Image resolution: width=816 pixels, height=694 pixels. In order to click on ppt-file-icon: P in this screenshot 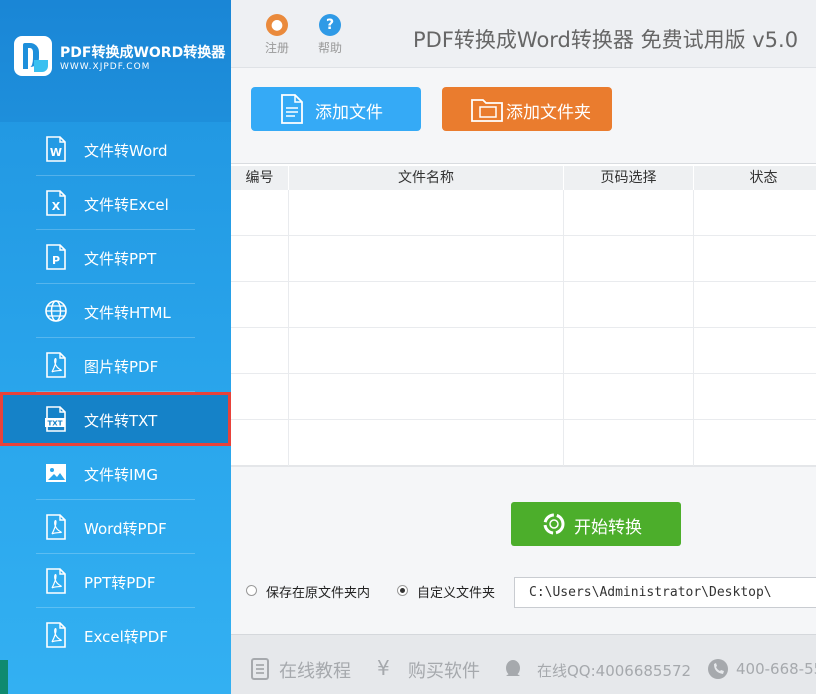, I will do `click(56, 257)`.